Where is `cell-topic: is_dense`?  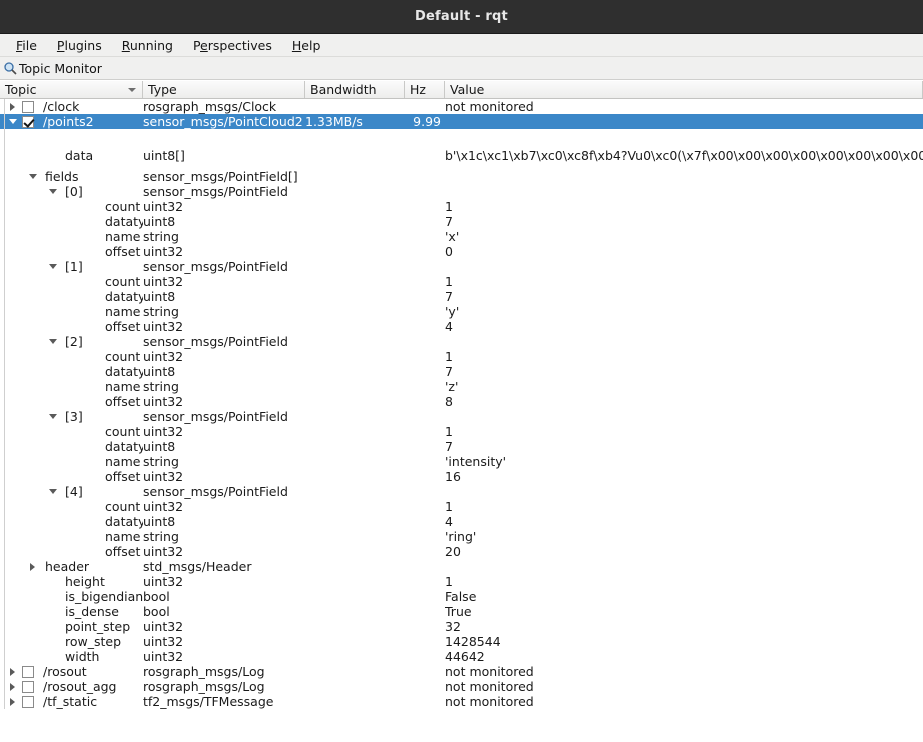 cell-topic: is_dense is located at coordinates (71, 611).